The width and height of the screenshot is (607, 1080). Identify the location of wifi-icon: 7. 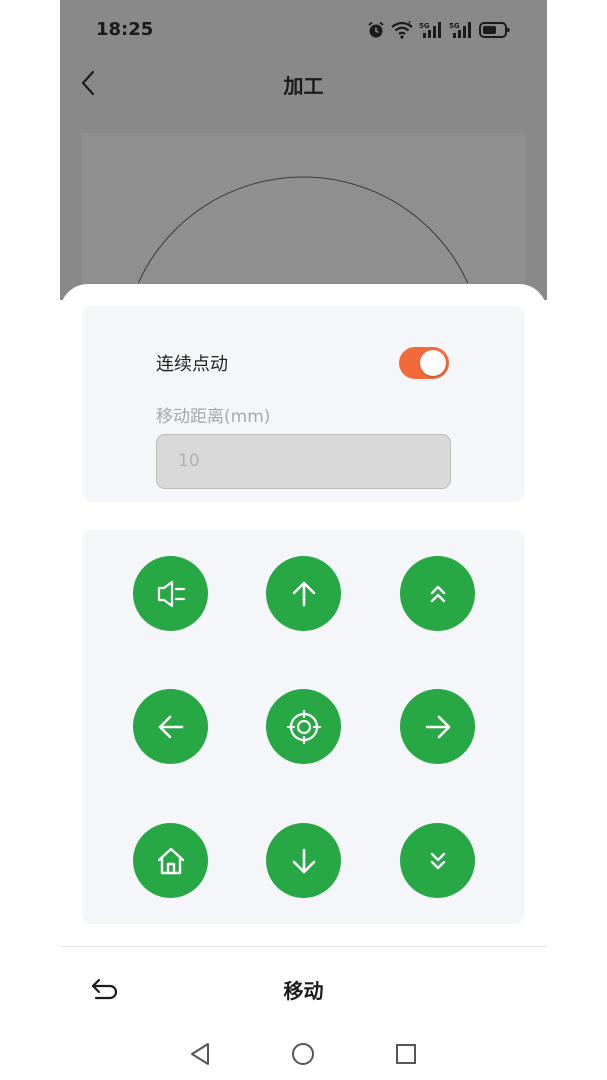
(402, 30).